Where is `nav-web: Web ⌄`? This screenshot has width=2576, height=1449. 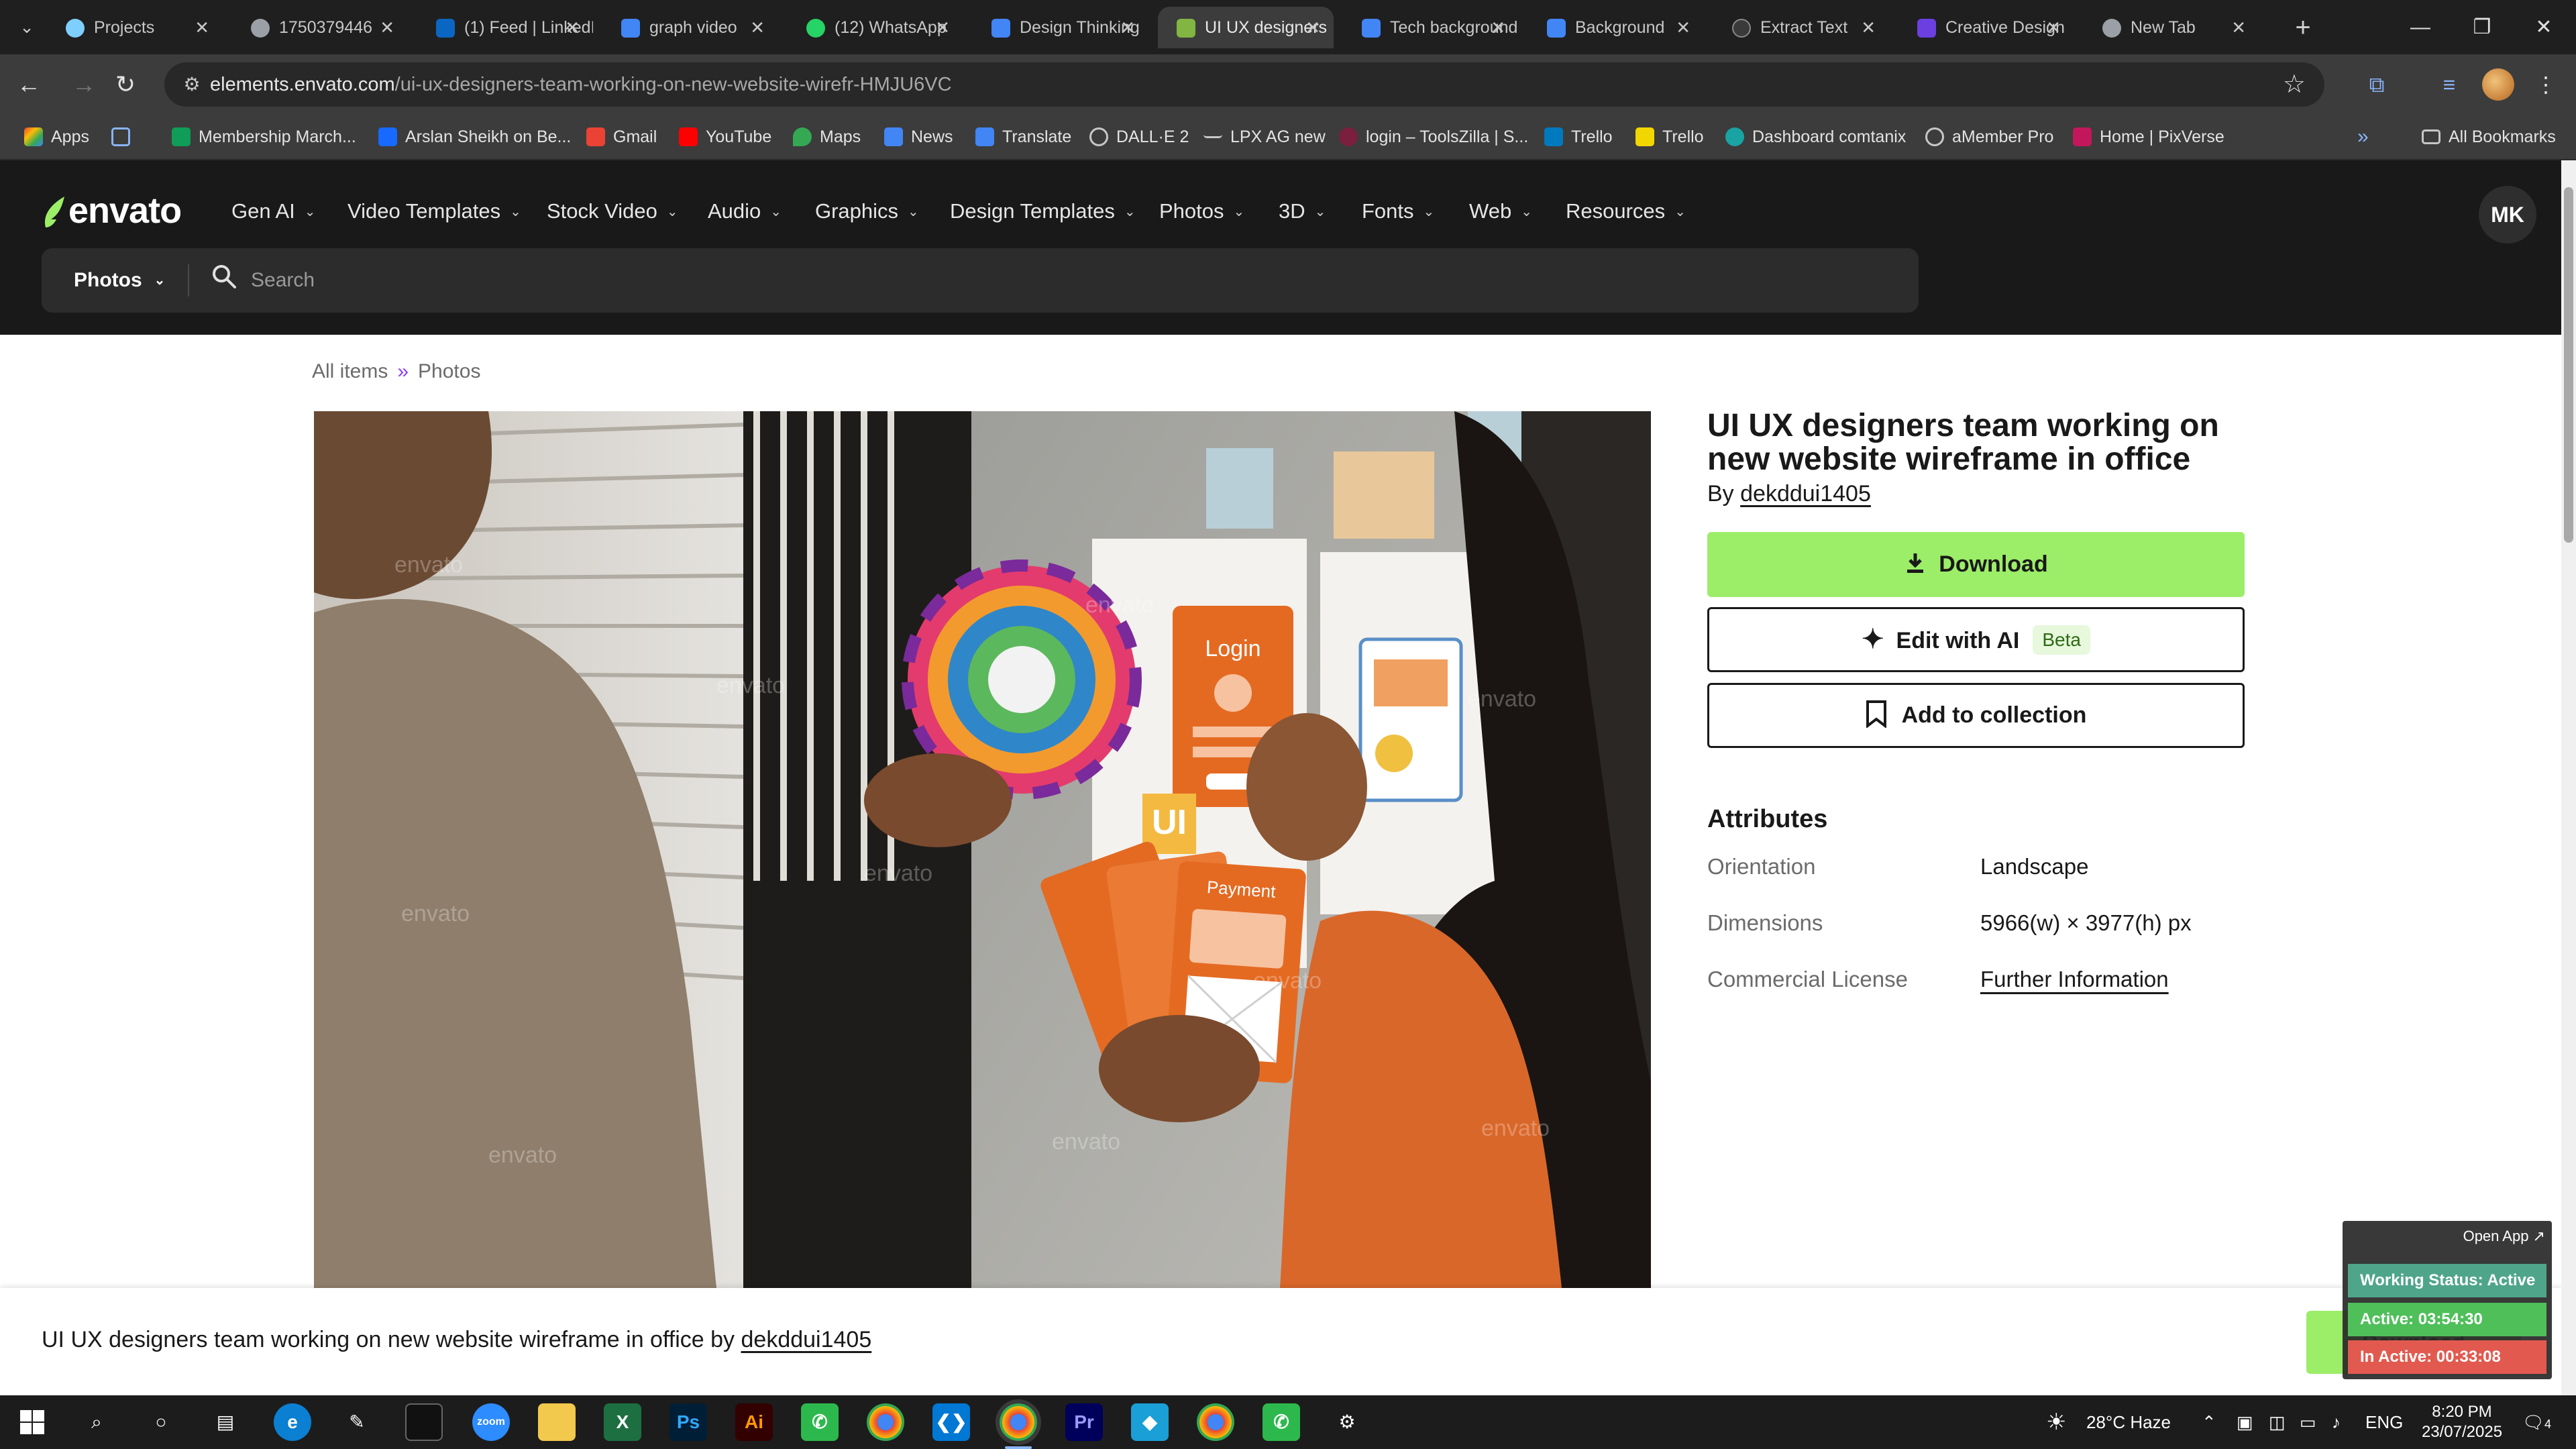
nav-web: Web ⌄ is located at coordinates (1500, 211).